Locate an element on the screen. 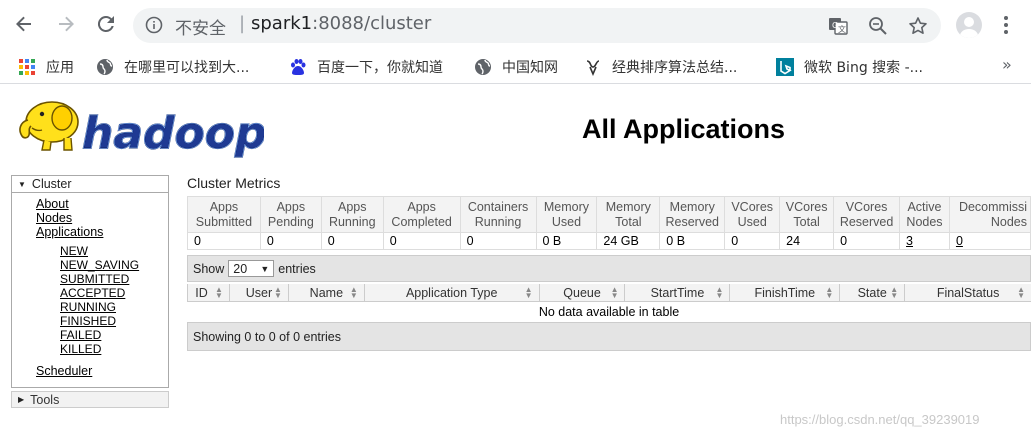 The image size is (1031, 439). decommissioned-nodes-link: 0 is located at coordinates (959, 241).